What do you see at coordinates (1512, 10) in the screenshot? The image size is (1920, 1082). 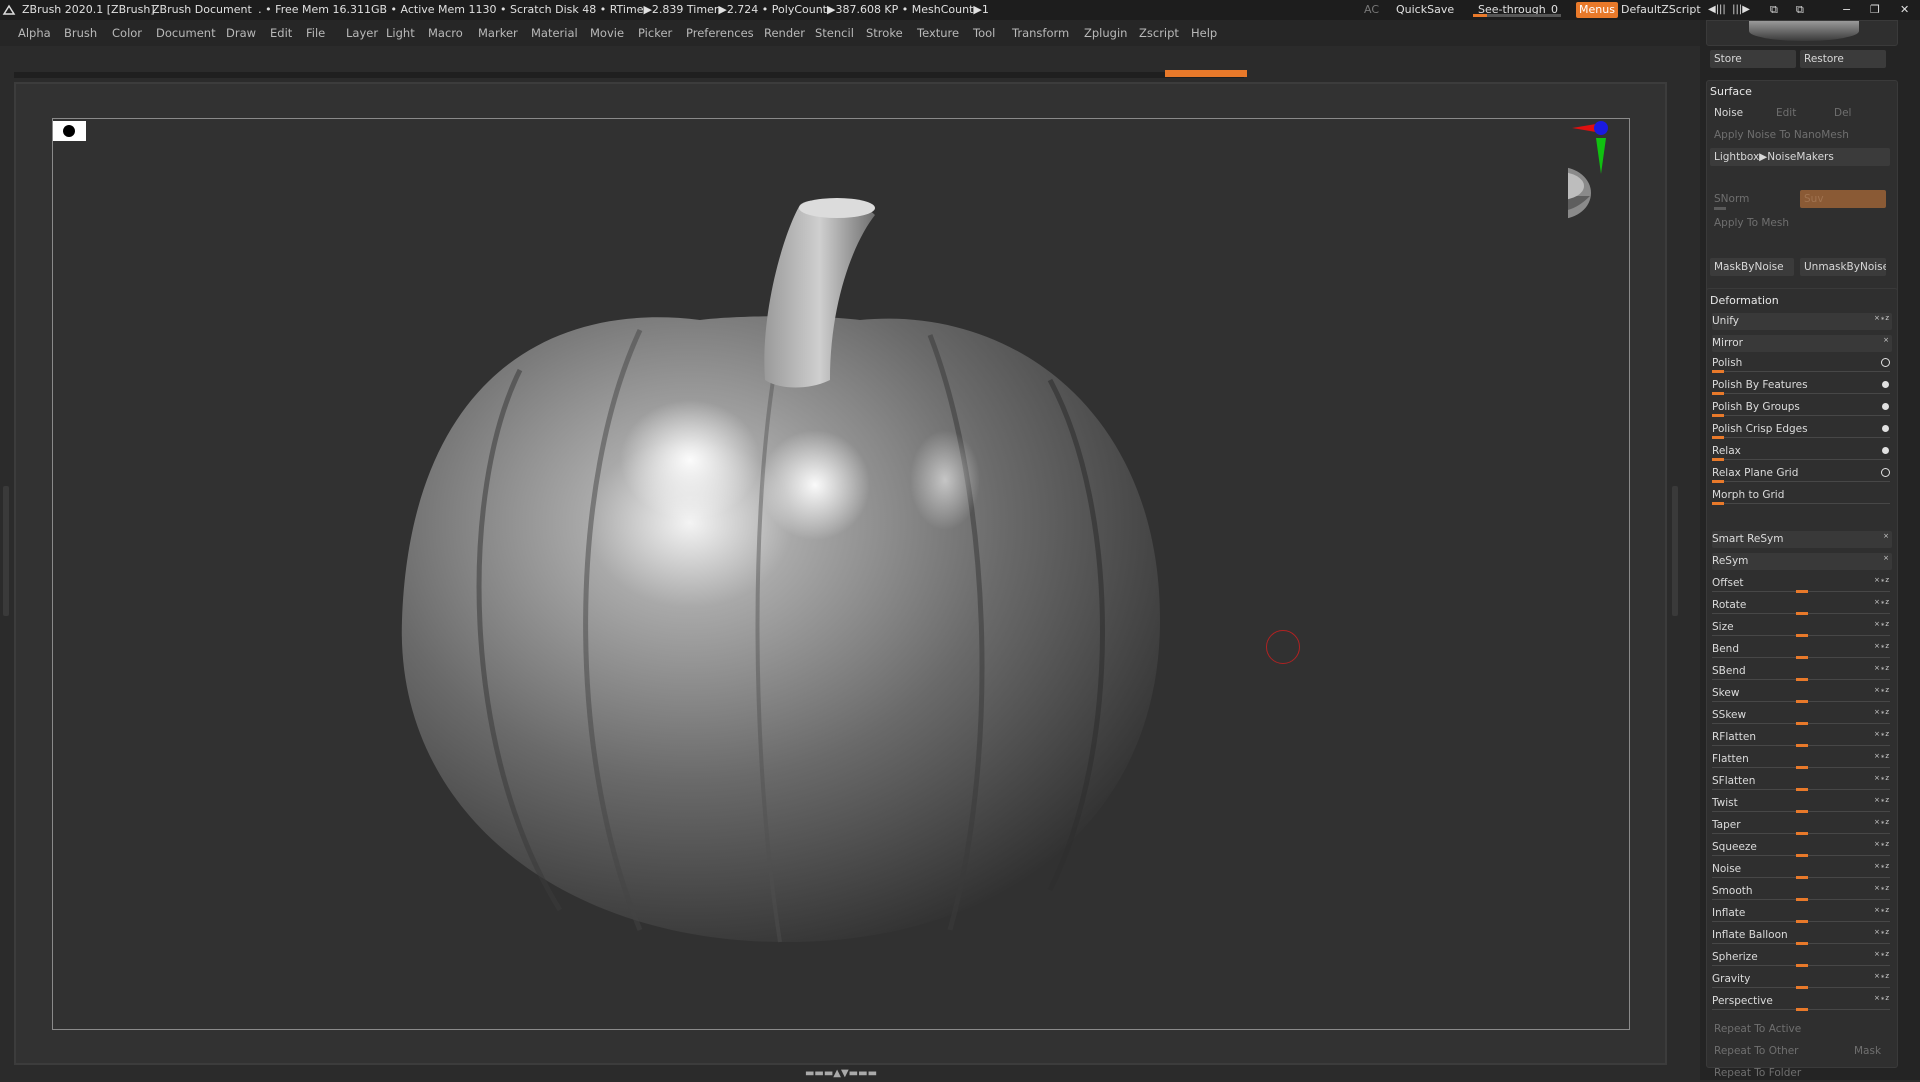 I see `see-through-label: See-through` at bounding box center [1512, 10].